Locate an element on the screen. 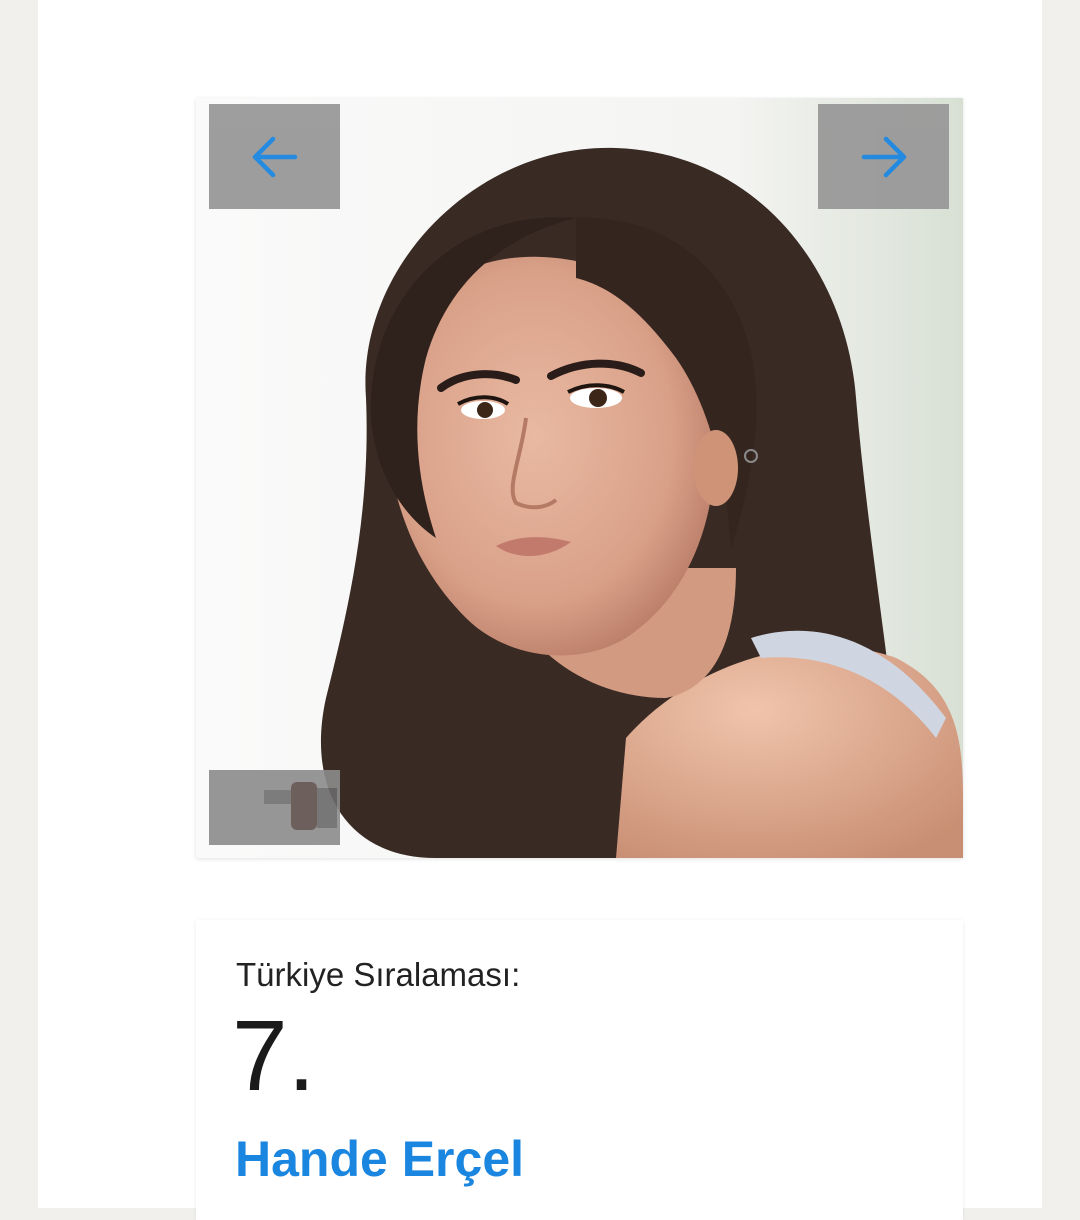 This screenshot has width=1080, height=1220. previous-button is located at coordinates (274, 156).